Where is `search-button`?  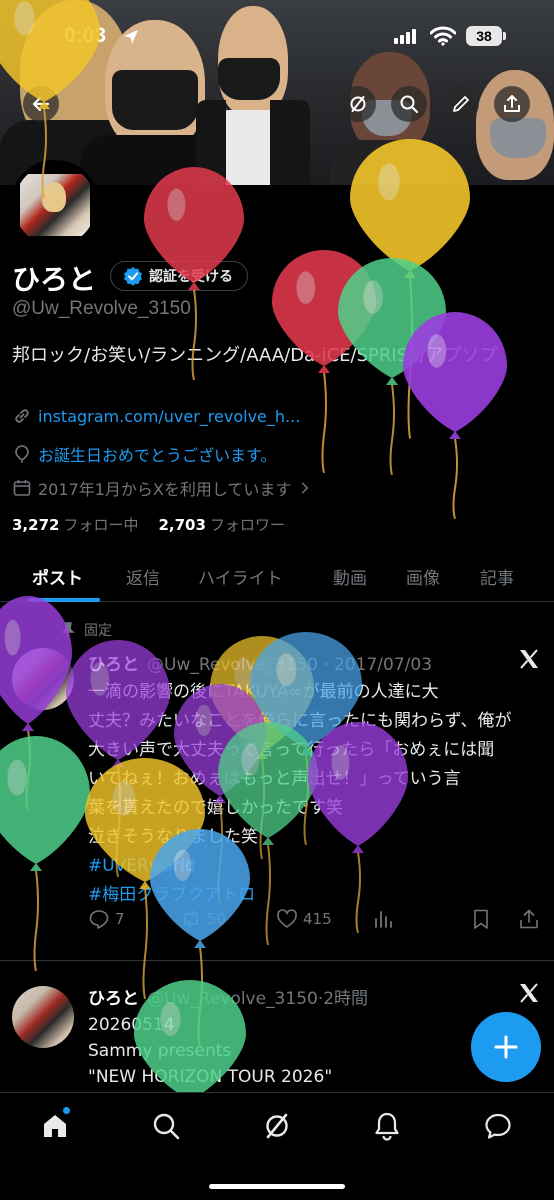
search-button is located at coordinates (409, 104).